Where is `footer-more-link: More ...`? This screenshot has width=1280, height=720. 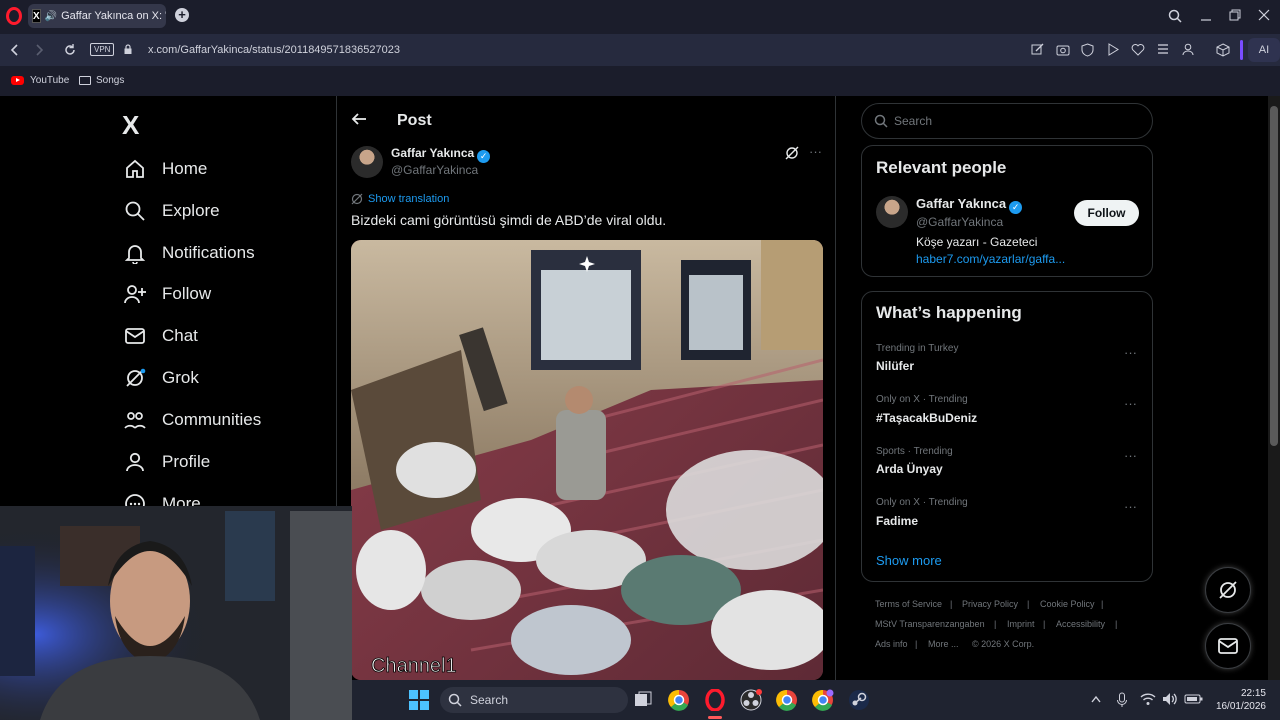
footer-more-link: More ... is located at coordinates (943, 644).